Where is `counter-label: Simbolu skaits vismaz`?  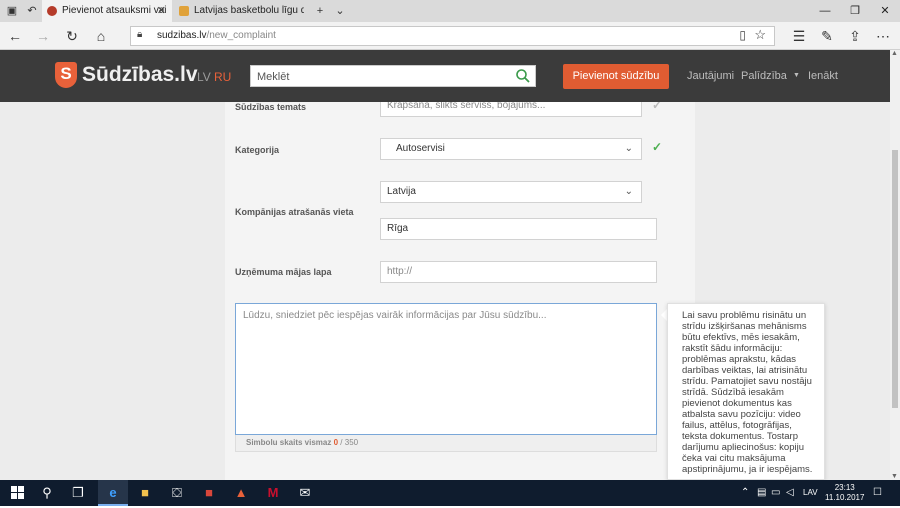
counter-label: Simbolu skaits vismaz is located at coordinates (289, 442).